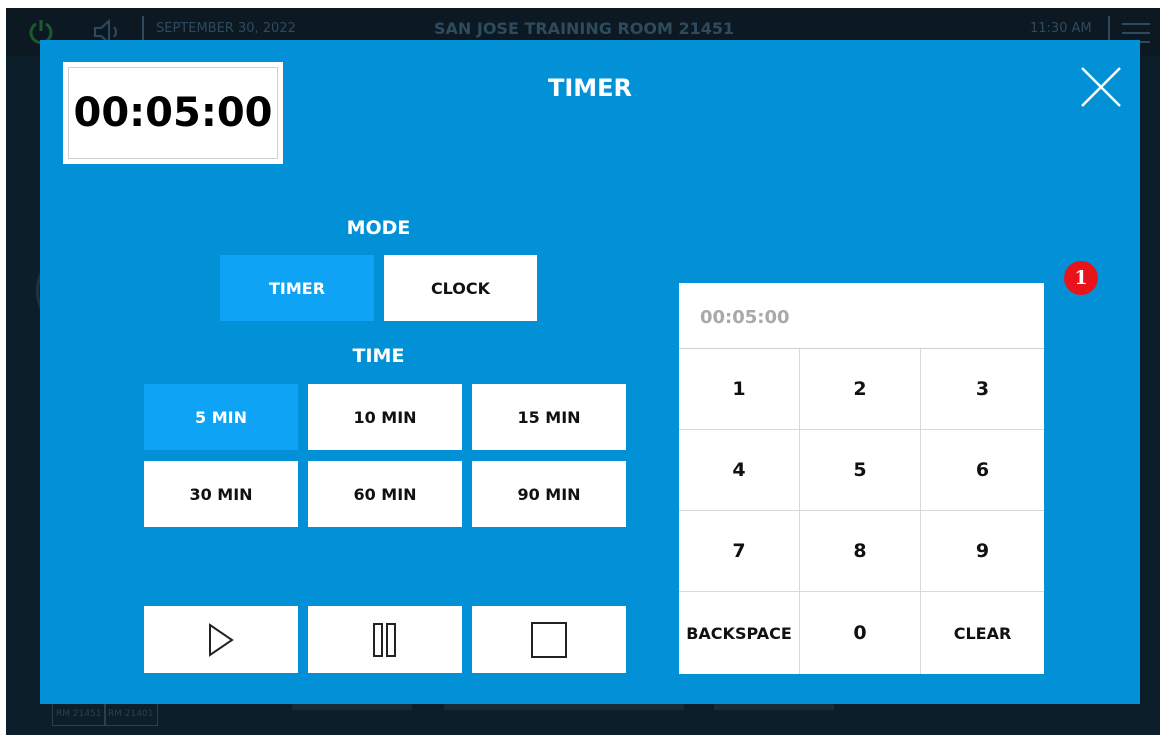  Describe the element at coordinates (739, 470) in the screenshot. I see `key-4: 4` at that location.